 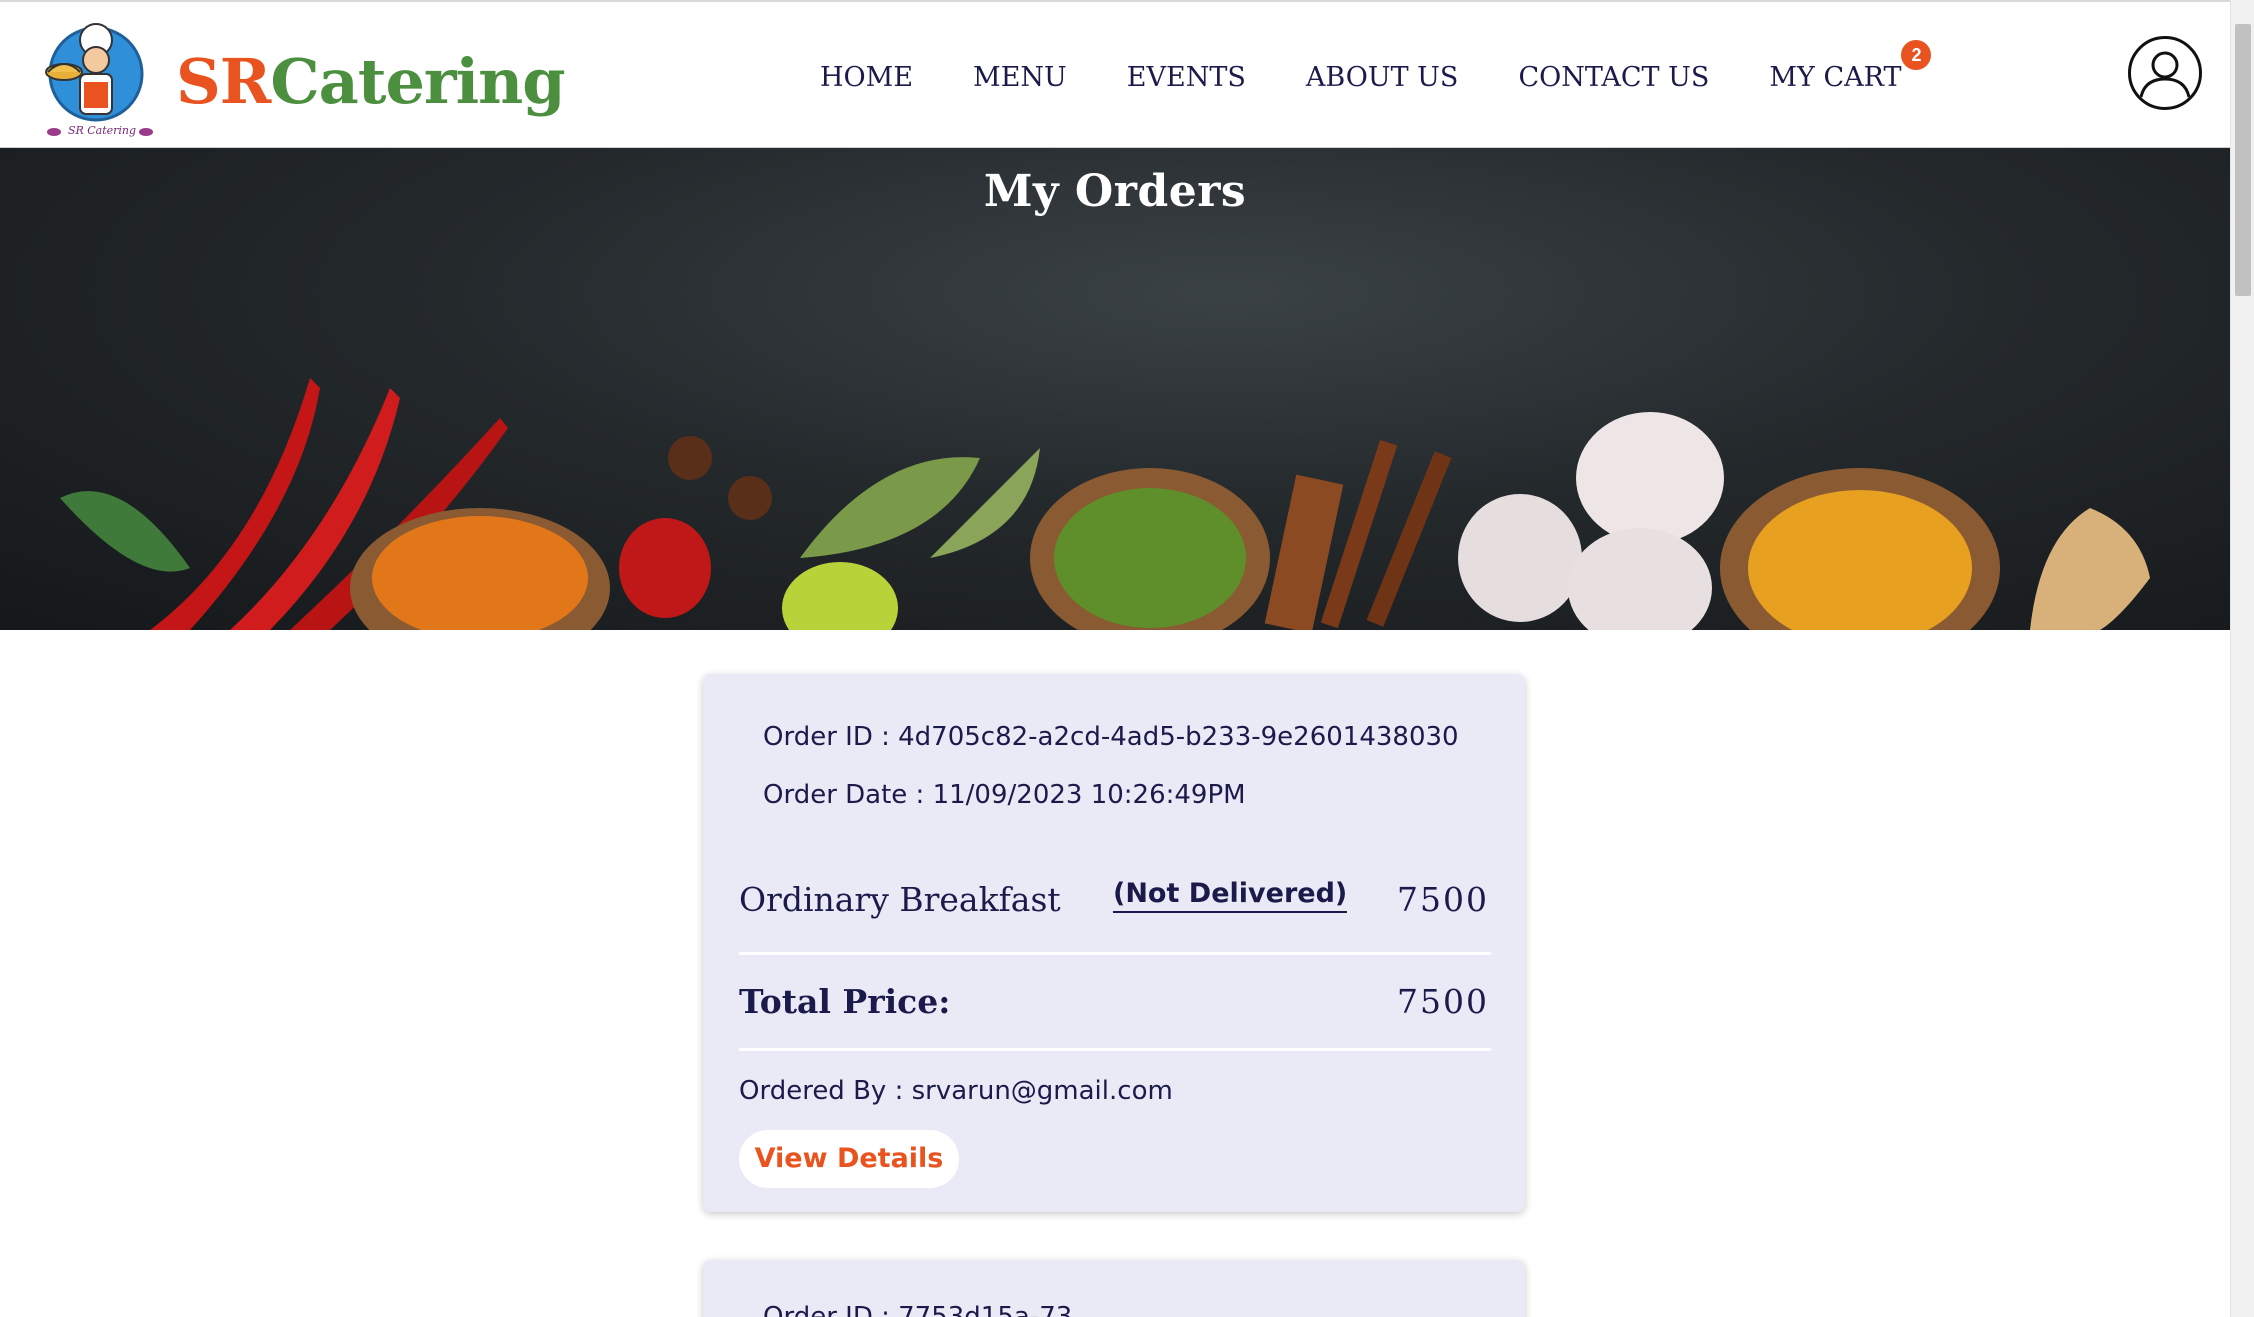 I want to click on total-price-label: Total Price:, so click(x=845, y=1001).